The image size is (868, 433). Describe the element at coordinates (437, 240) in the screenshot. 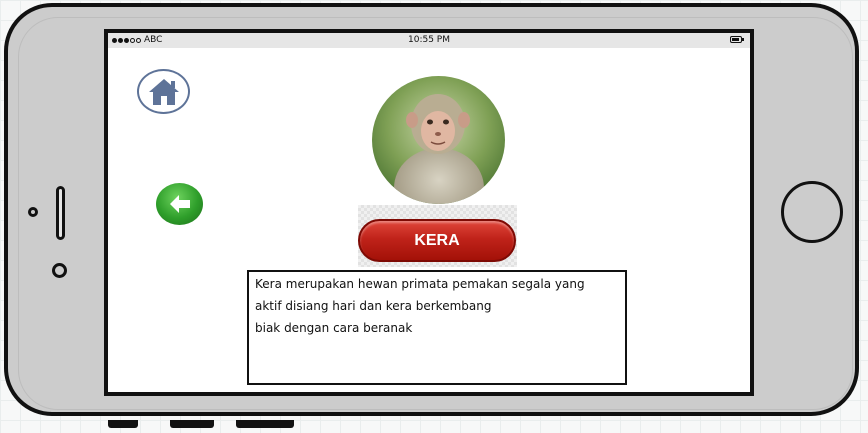

I see `animal-name-button: KERA` at that location.